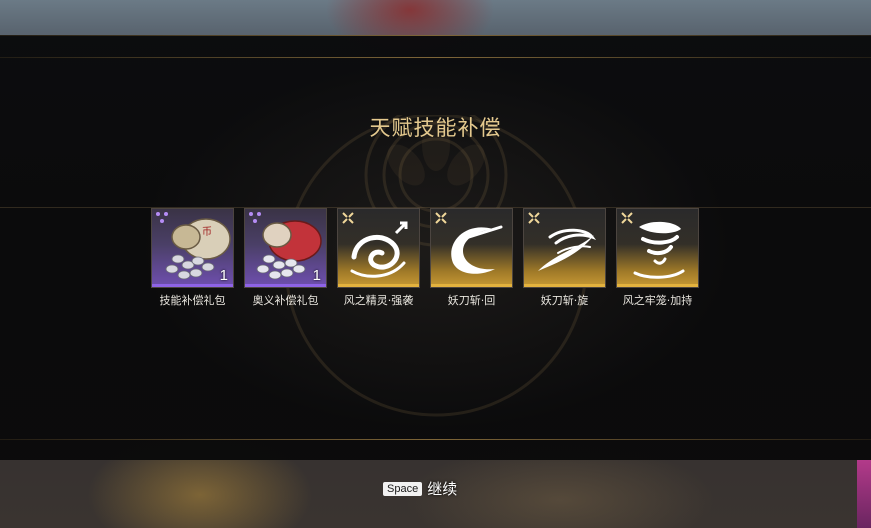 This screenshot has height=528, width=871. I want to click on continue-label: 继续, so click(442, 488).